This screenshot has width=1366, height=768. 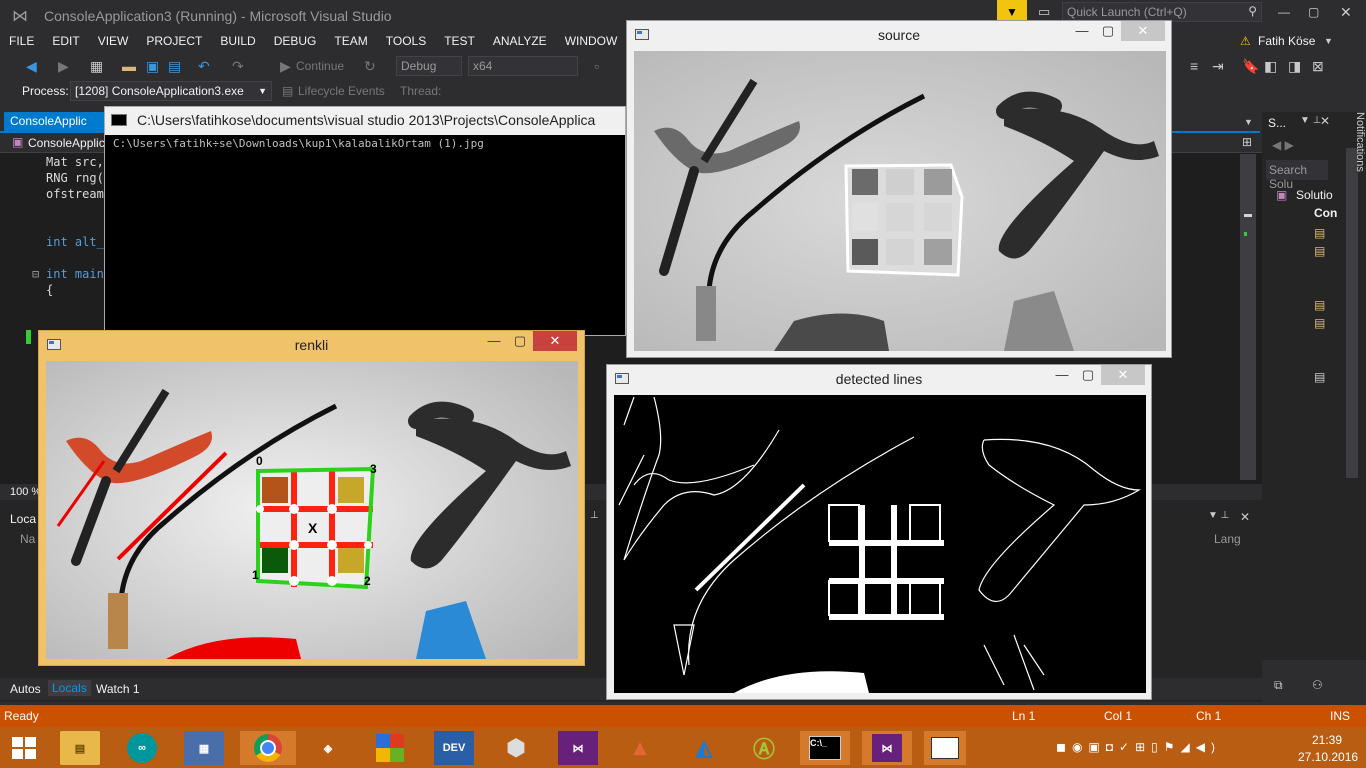 What do you see at coordinates (1325, 121) in the screenshot?
I see `panel-close-icon: ✕` at bounding box center [1325, 121].